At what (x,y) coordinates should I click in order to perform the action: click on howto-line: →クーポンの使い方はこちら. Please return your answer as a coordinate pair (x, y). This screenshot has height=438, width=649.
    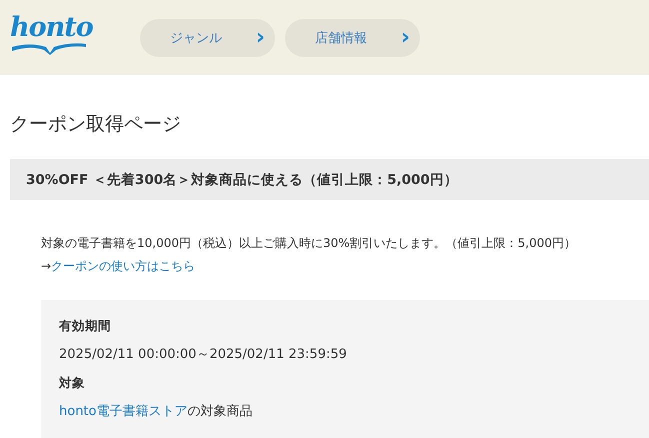
    Looking at the image, I should click on (118, 266).